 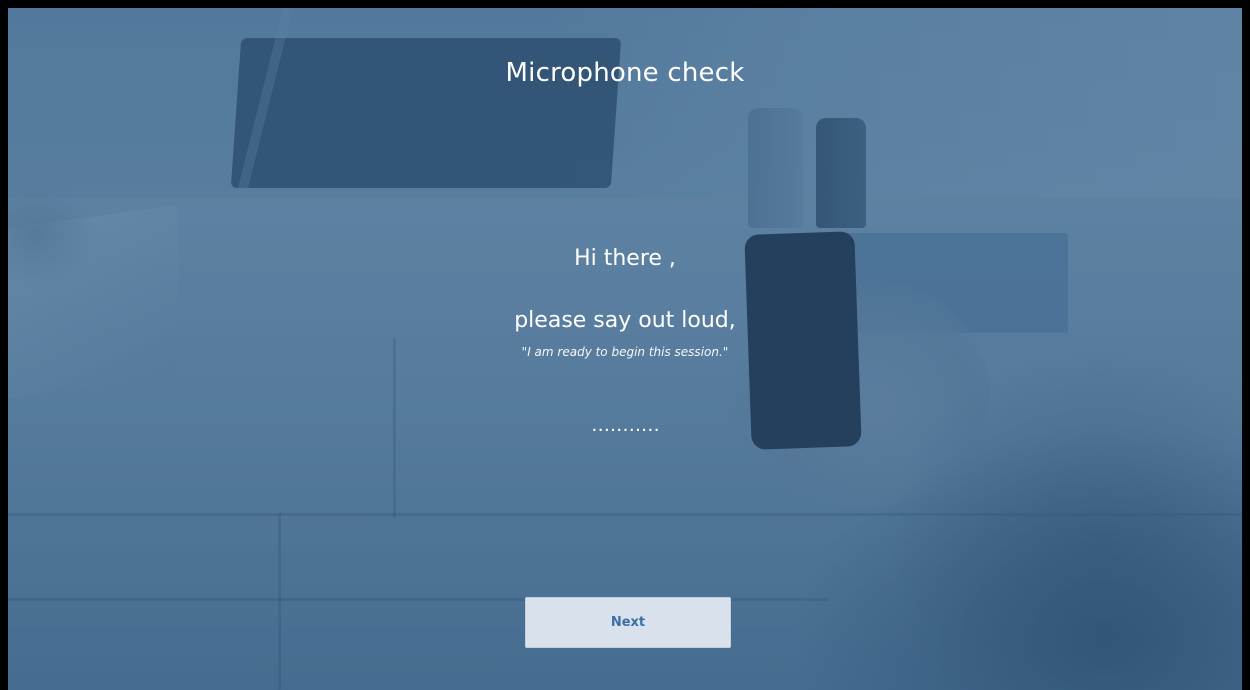 What do you see at coordinates (628, 622) in the screenshot?
I see `next-button: Next` at bounding box center [628, 622].